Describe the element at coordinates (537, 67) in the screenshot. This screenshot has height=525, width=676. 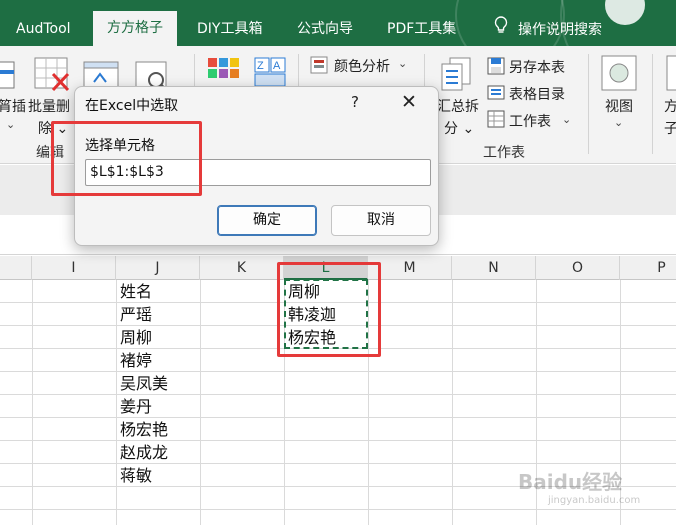
I see `save-as-sheet-button: 另存本表` at that location.